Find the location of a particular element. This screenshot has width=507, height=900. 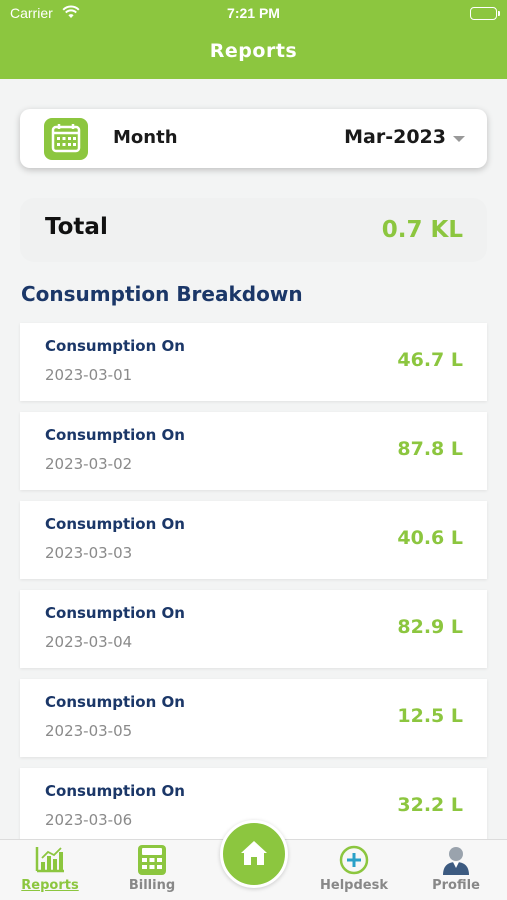

list-item: Consumption On 2023-03-02 87.8 L is located at coordinates (253, 451).